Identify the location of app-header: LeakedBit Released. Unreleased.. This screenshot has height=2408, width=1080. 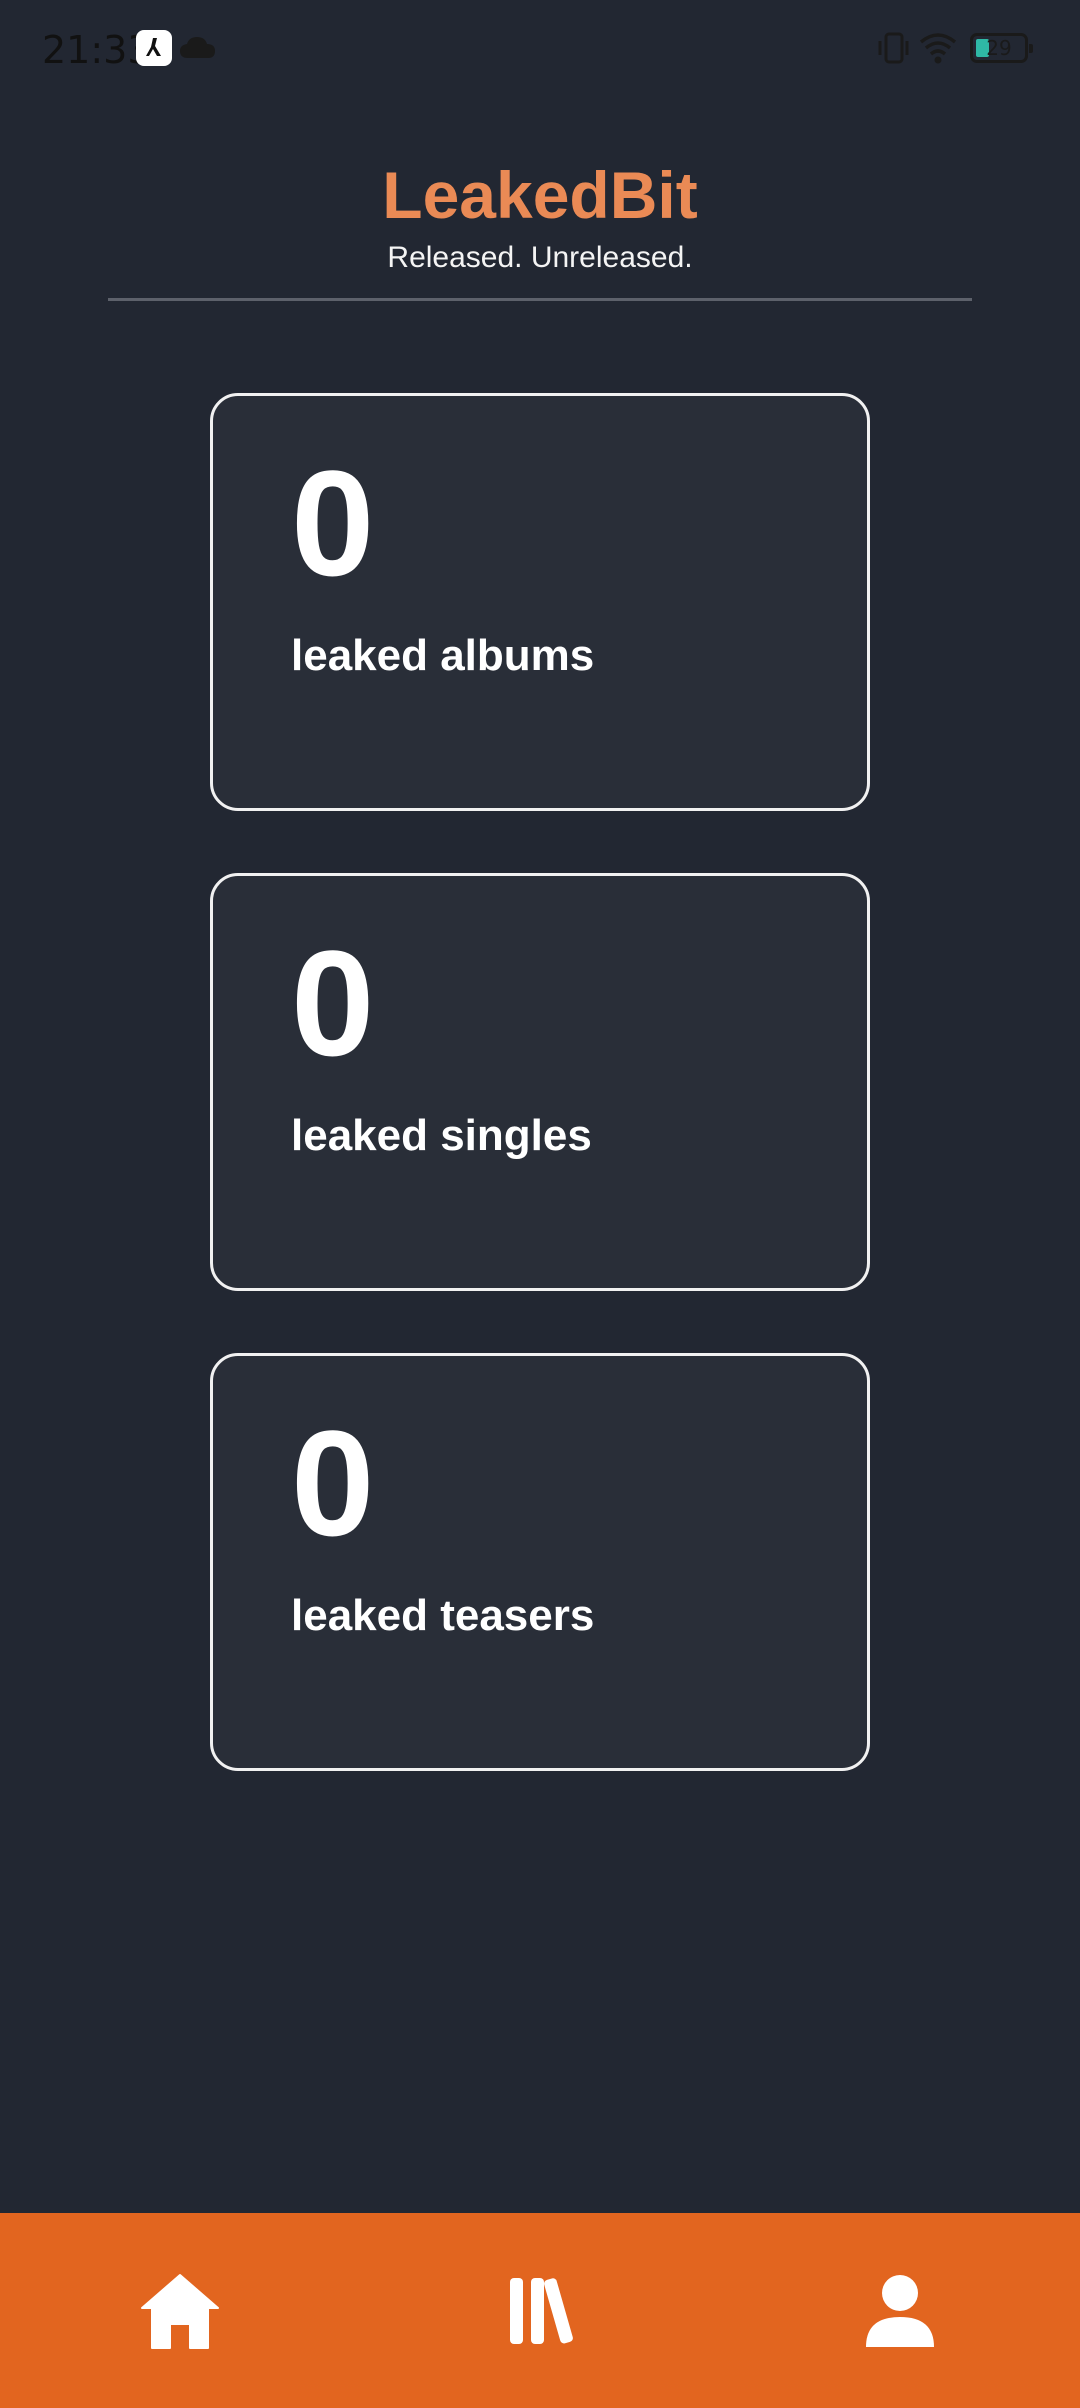
(540, 213).